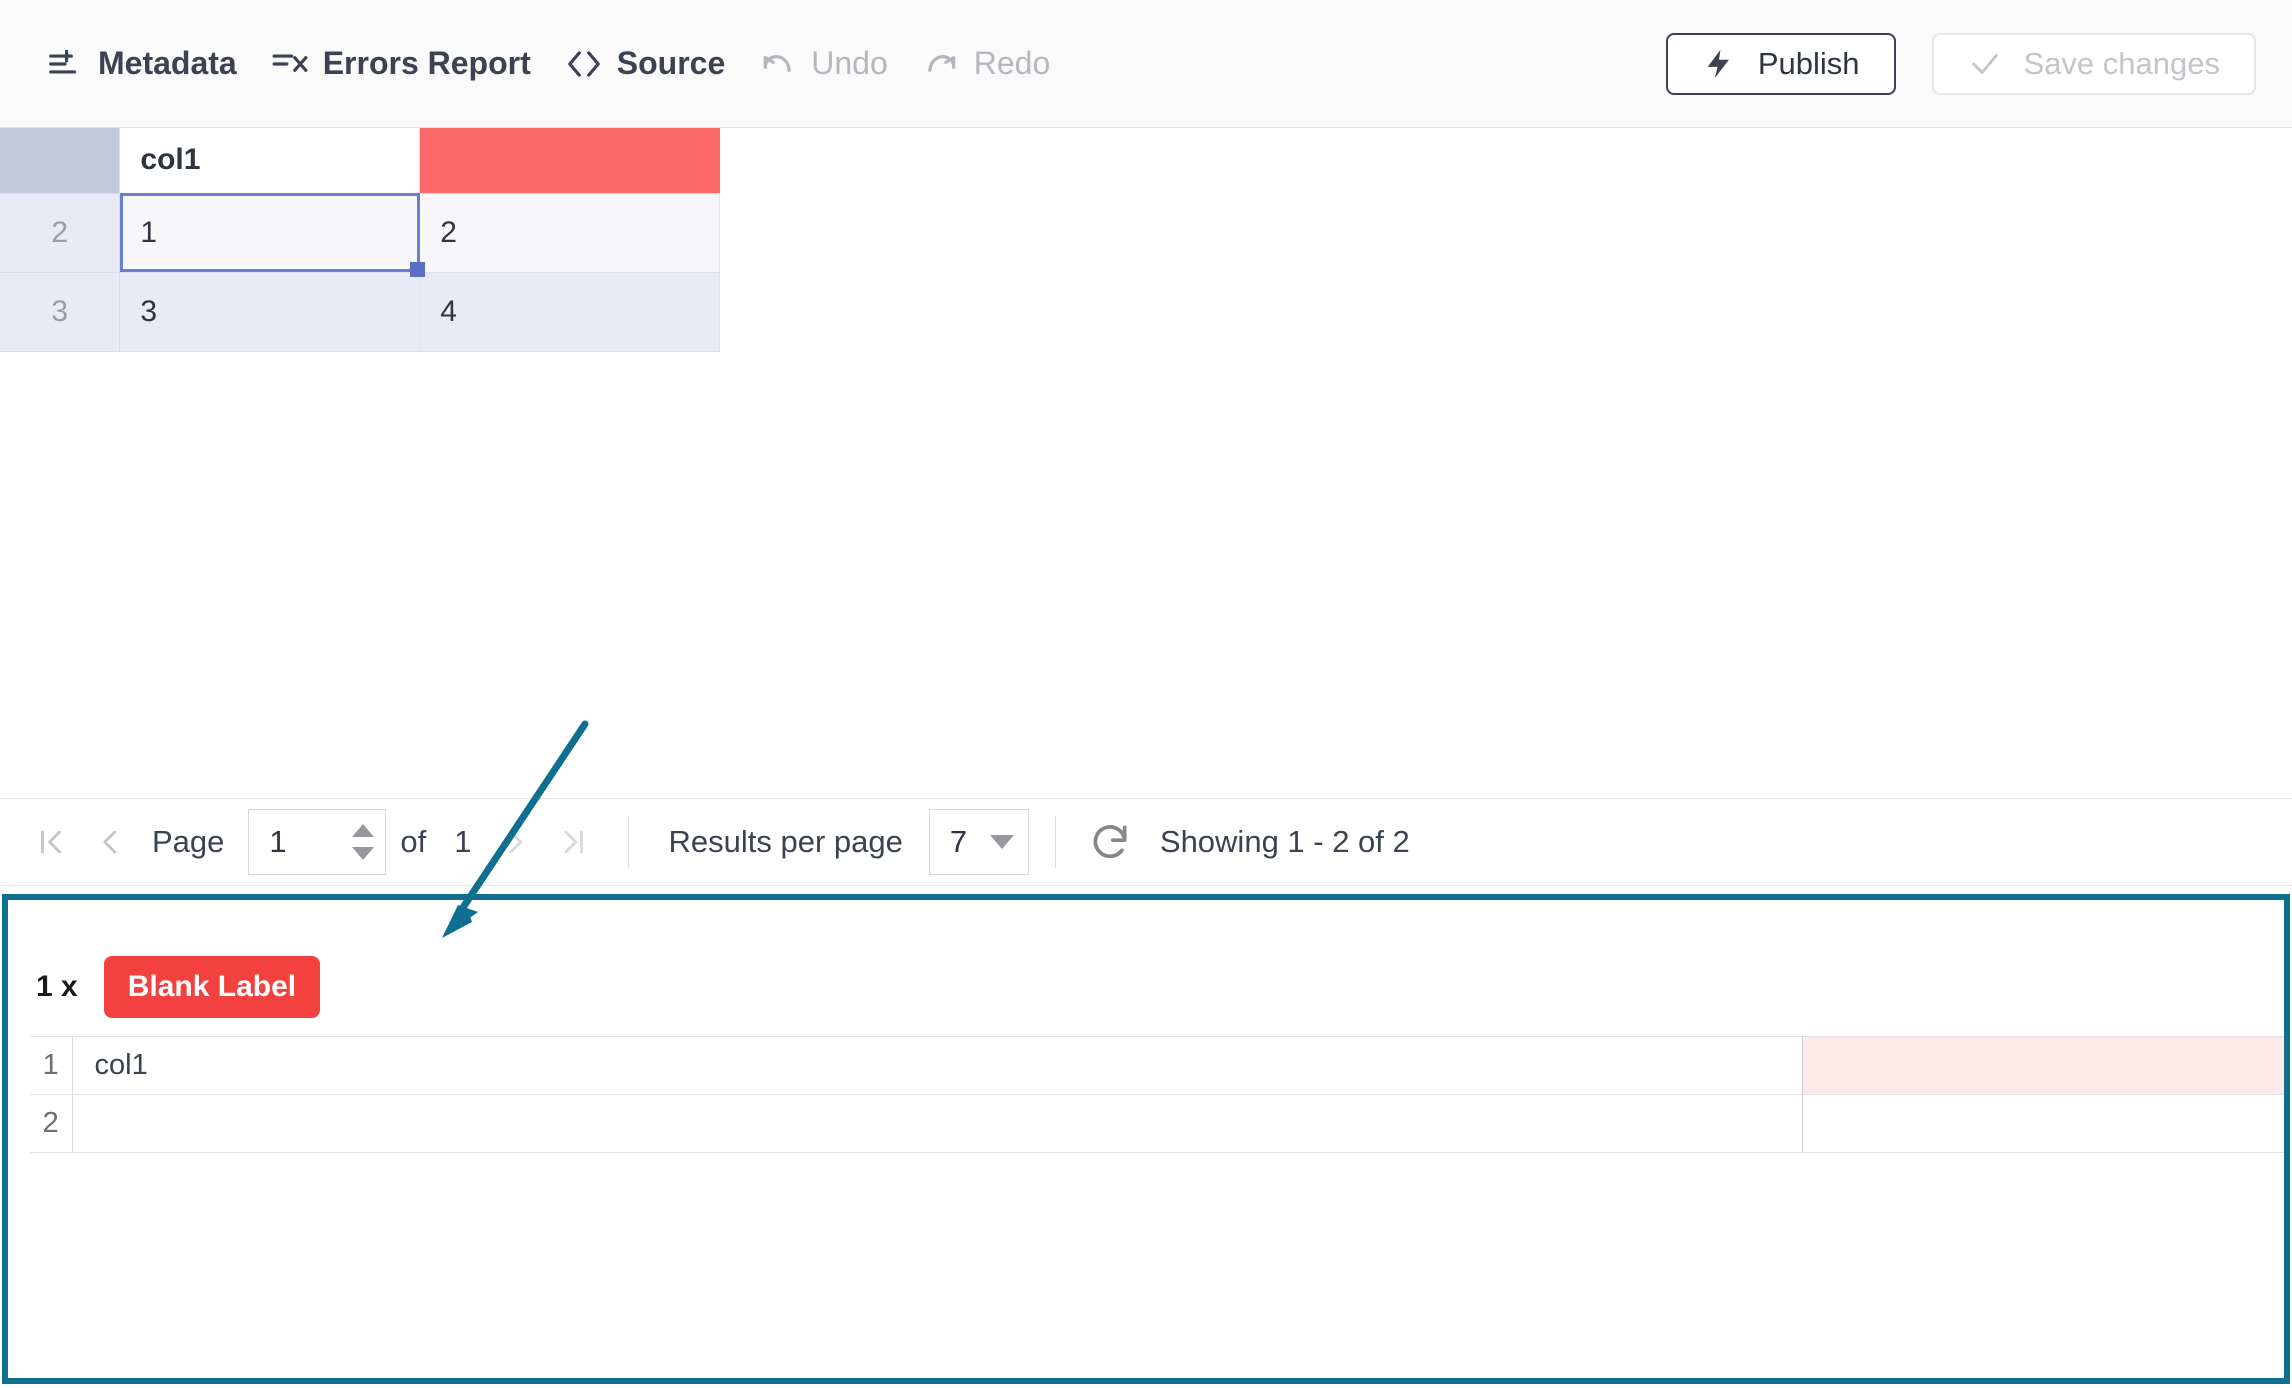  I want to click on grid-row-number: 3, so click(60, 312).